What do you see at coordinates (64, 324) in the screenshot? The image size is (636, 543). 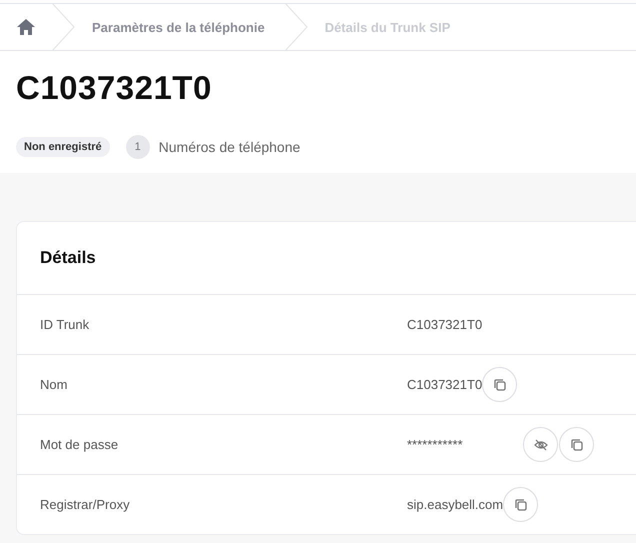 I see `field-label: ID Trunk` at bounding box center [64, 324].